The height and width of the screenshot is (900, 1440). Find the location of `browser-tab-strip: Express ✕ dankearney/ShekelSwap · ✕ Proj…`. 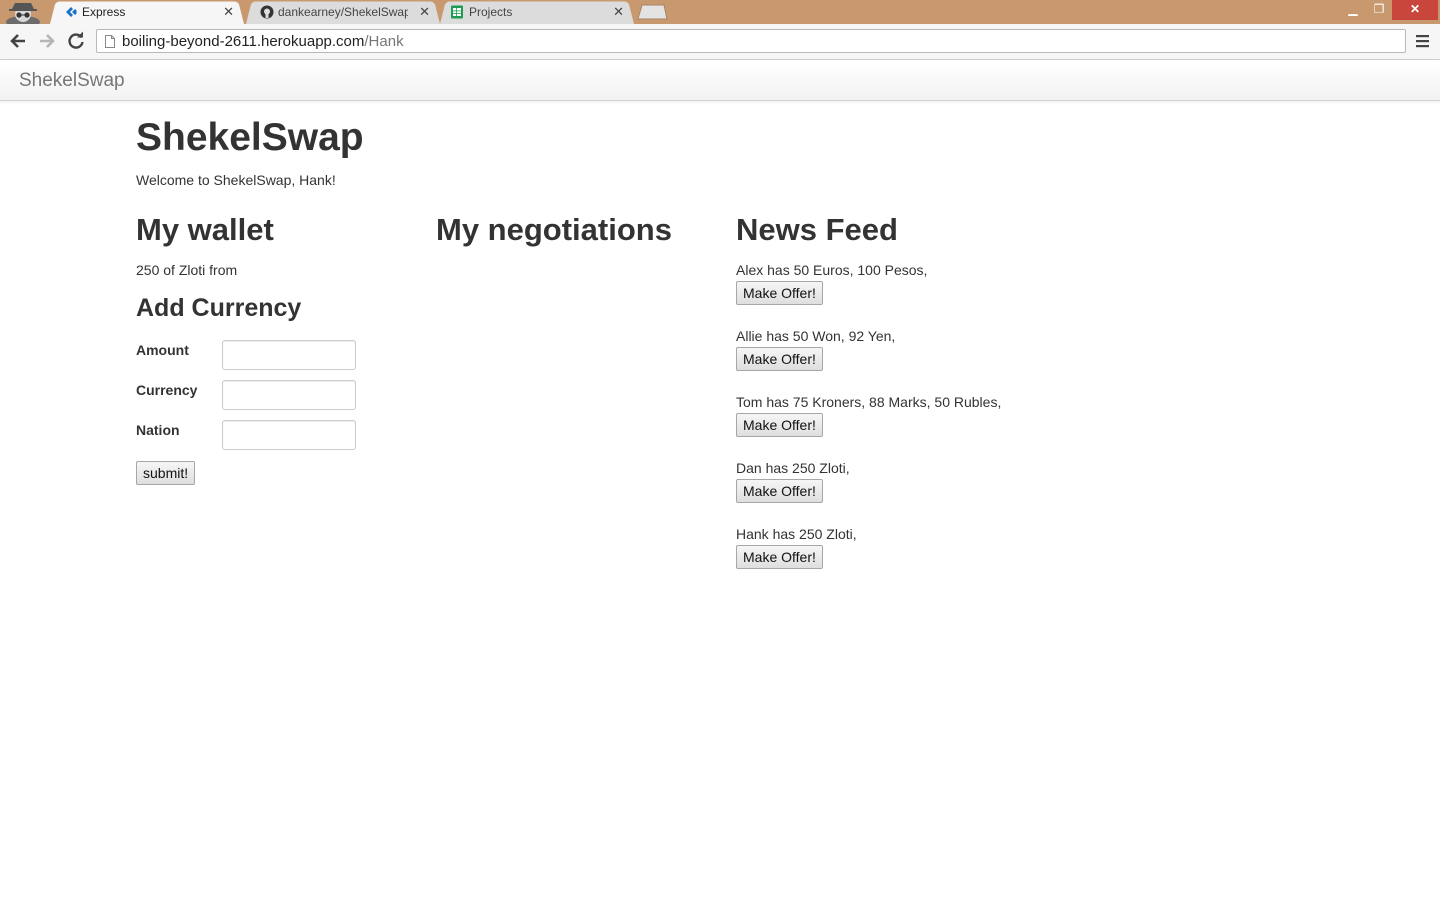

browser-tab-strip: Express ✕ dankearney/ShekelSwap · ✕ Proj… is located at coordinates (720, 12).